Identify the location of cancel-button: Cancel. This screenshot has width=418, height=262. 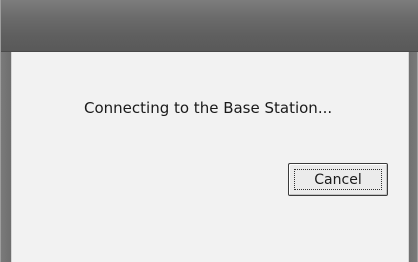
(338, 179).